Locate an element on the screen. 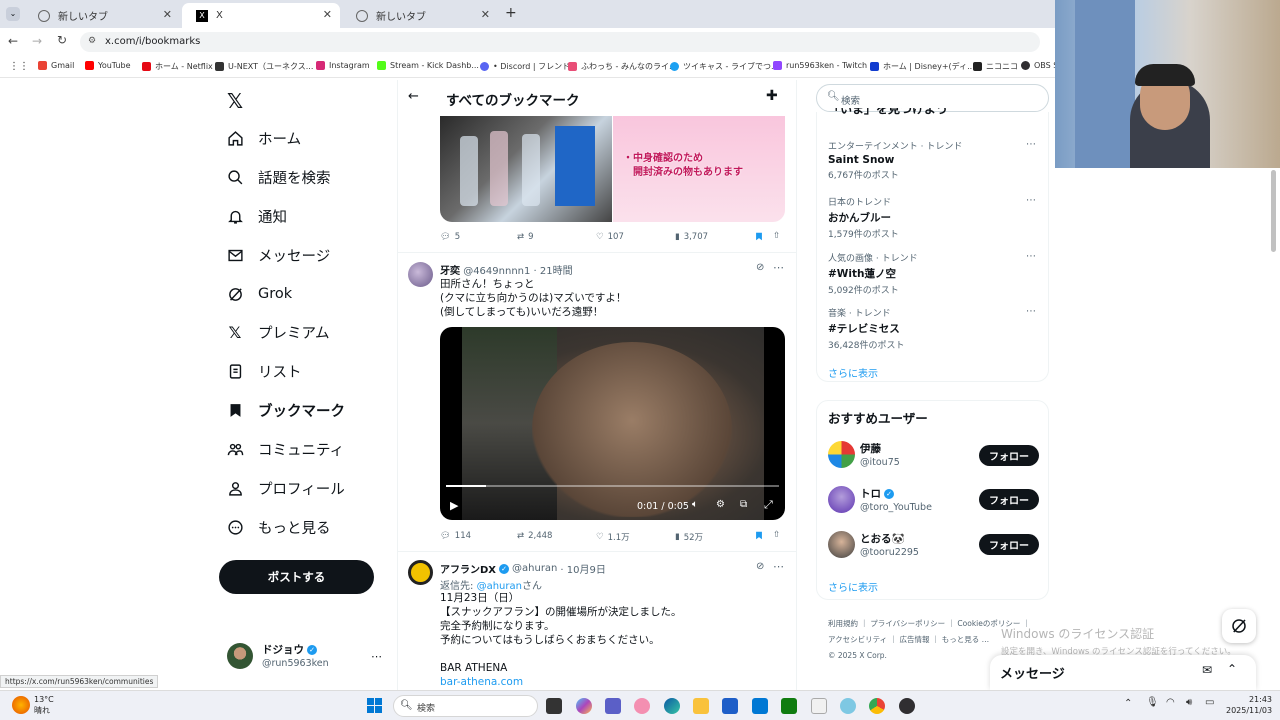 The image size is (1280, 720). new-message-icon: ✉ is located at coordinates (1207, 670).